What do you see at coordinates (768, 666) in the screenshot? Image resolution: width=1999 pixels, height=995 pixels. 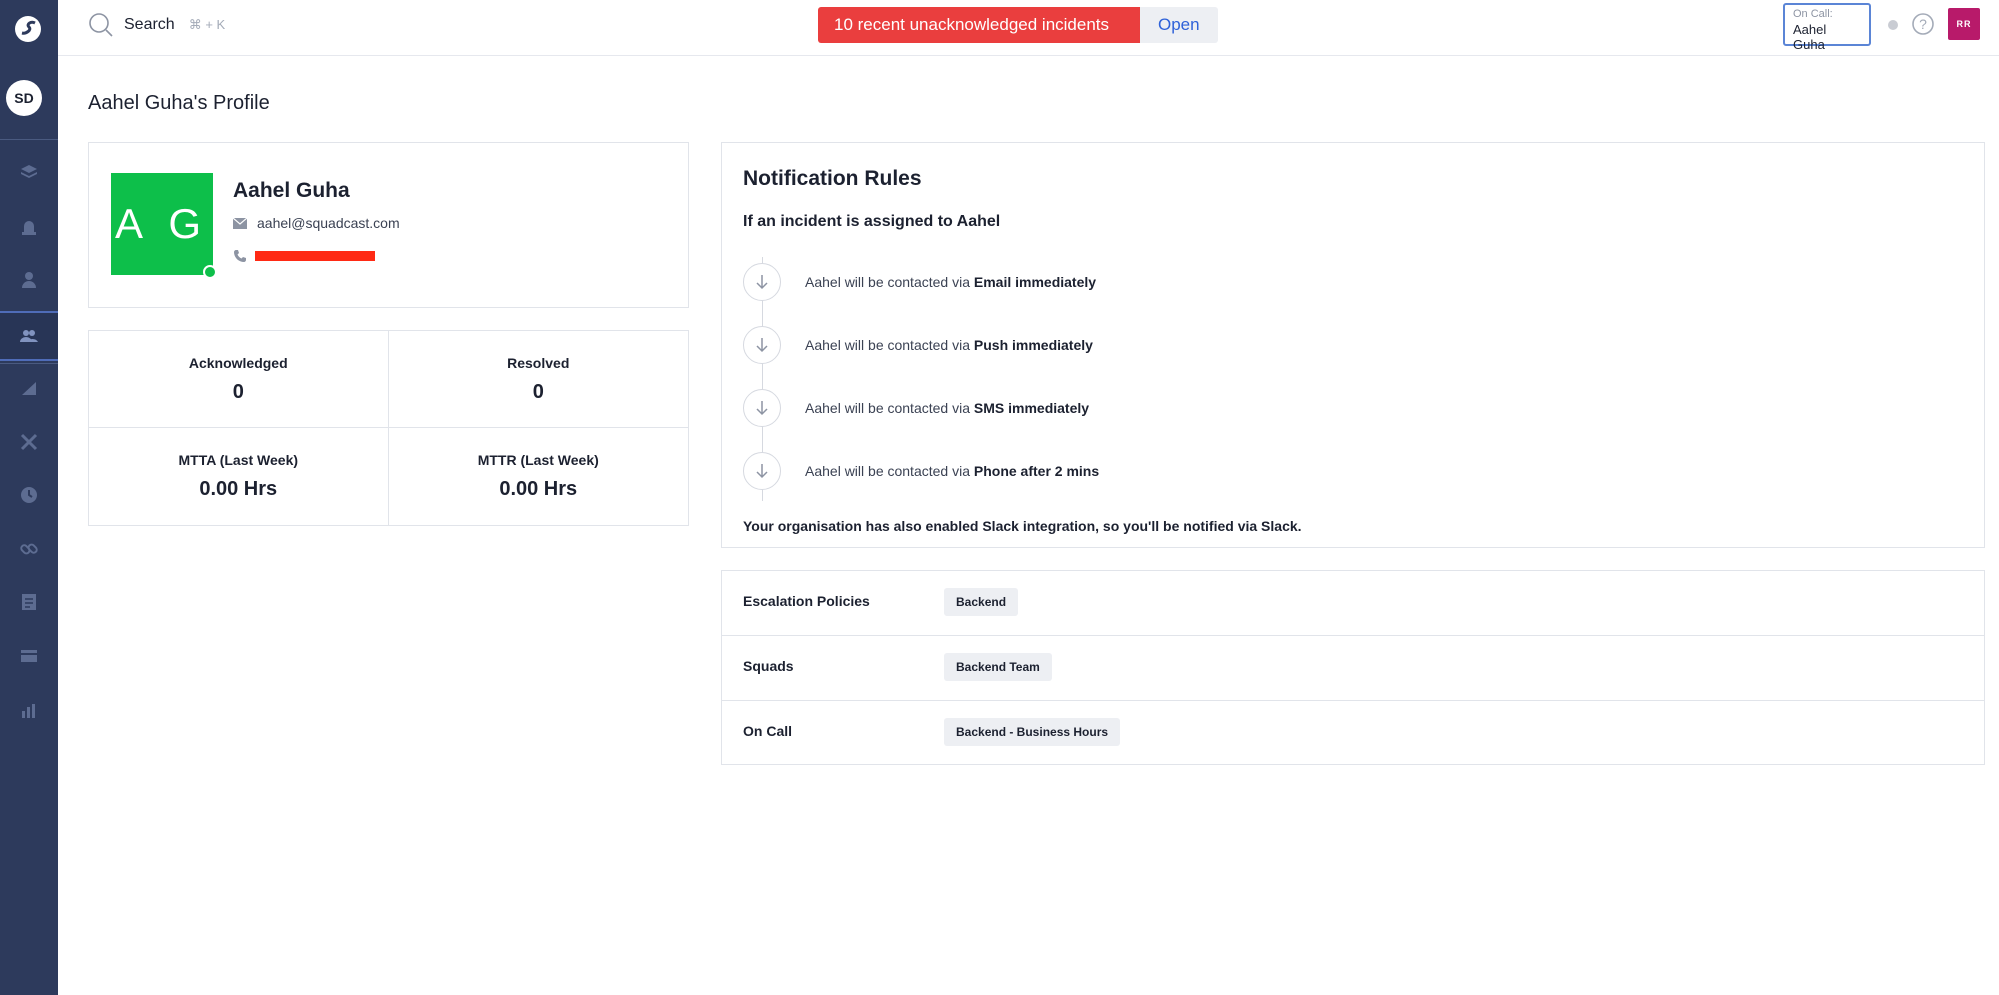 I see `row-label: Squads` at bounding box center [768, 666].